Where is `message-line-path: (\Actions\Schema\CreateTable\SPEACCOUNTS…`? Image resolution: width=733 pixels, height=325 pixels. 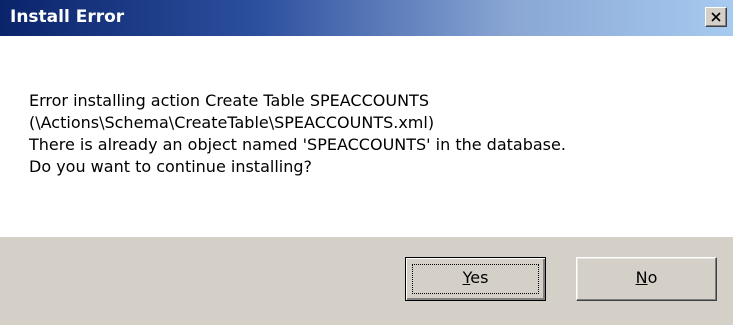 message-line-path: (\Actions\Schema\CreateTable\SPEACCOUNTS… is located at coordinates (232, 122).